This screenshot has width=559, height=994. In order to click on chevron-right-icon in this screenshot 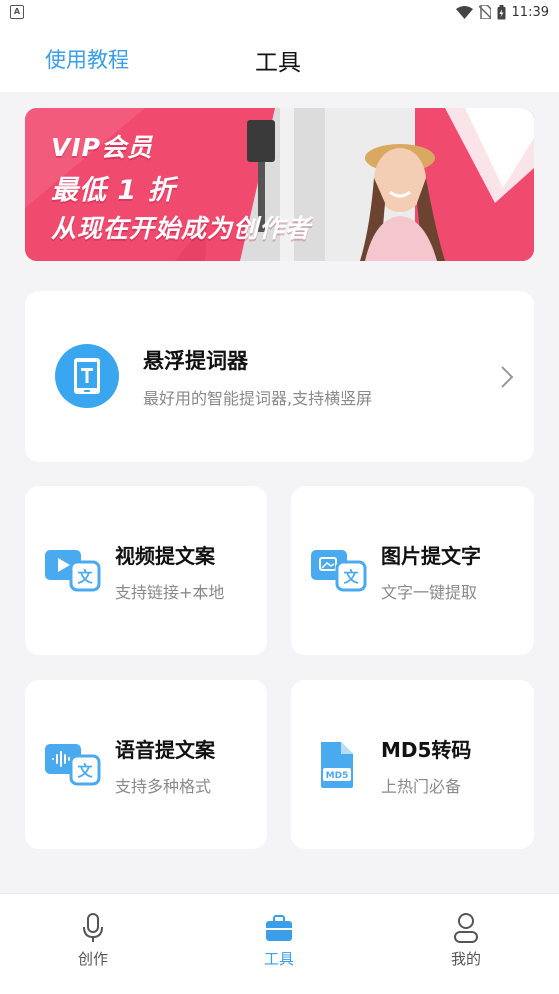, I will do `click(507, 377)`.